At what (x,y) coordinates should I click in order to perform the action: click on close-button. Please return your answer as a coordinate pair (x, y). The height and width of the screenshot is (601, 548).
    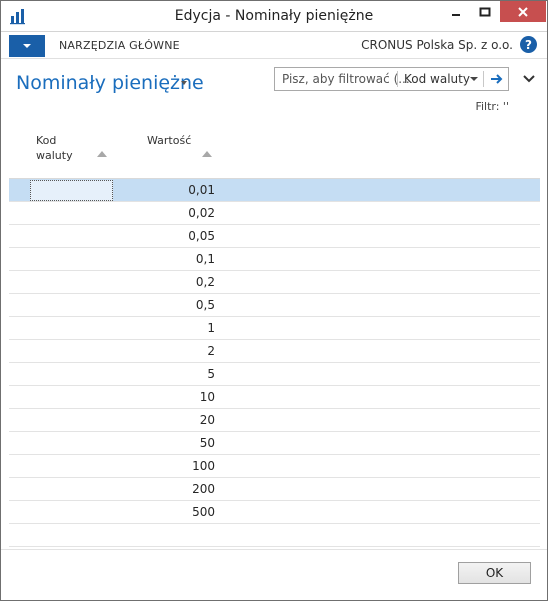
    Looking at the image, I should click on (523, 11).